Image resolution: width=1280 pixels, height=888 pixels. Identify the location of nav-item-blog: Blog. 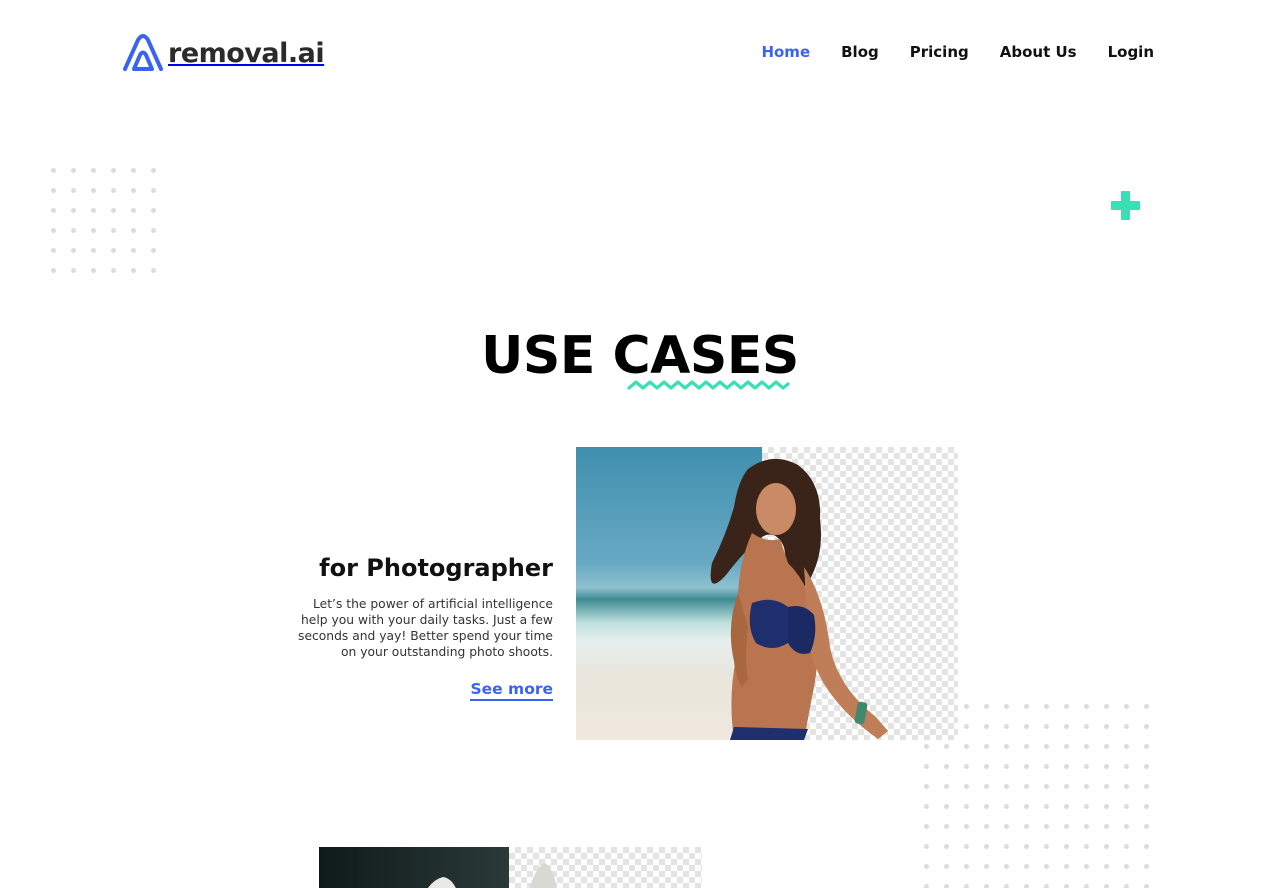
(860, 52).